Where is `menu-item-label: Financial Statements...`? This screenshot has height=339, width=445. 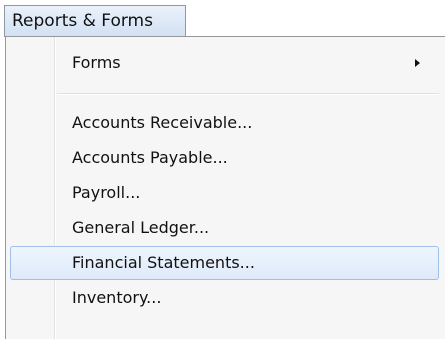
menu-item-label: Financial Statements... is located at coordinates (163, 262).